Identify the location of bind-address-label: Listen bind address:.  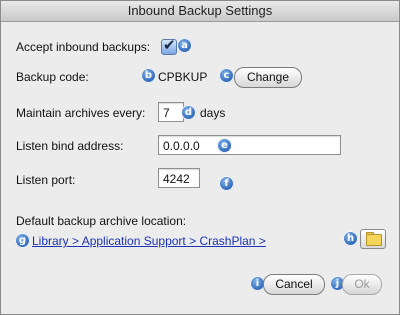
(70, 146).